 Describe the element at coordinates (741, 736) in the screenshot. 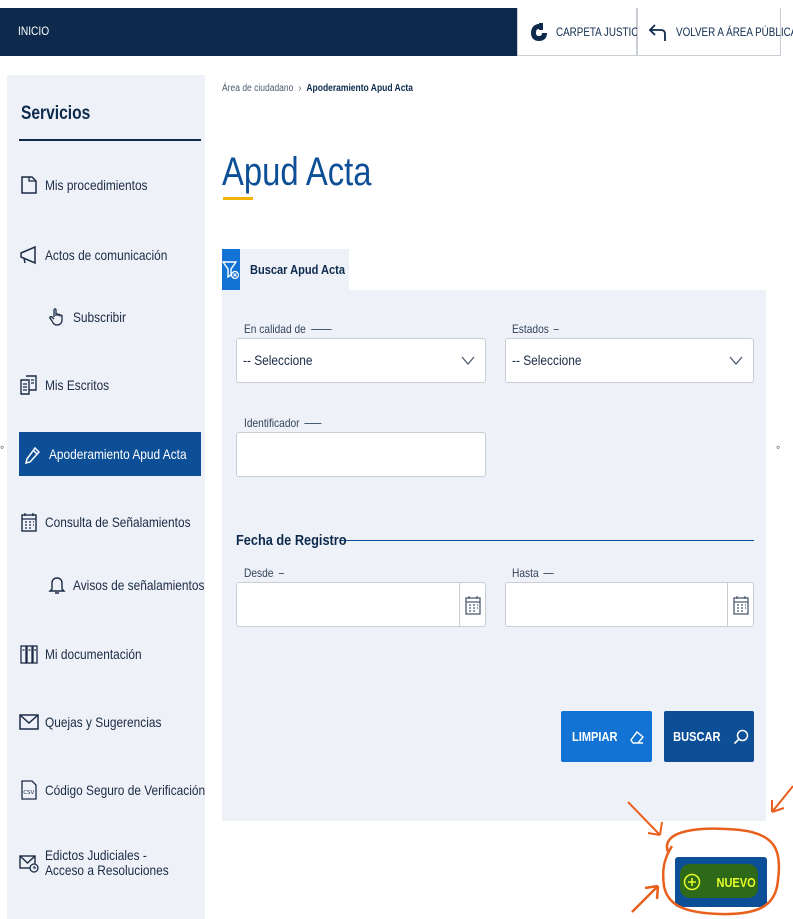

I see `search-icon` at that location.